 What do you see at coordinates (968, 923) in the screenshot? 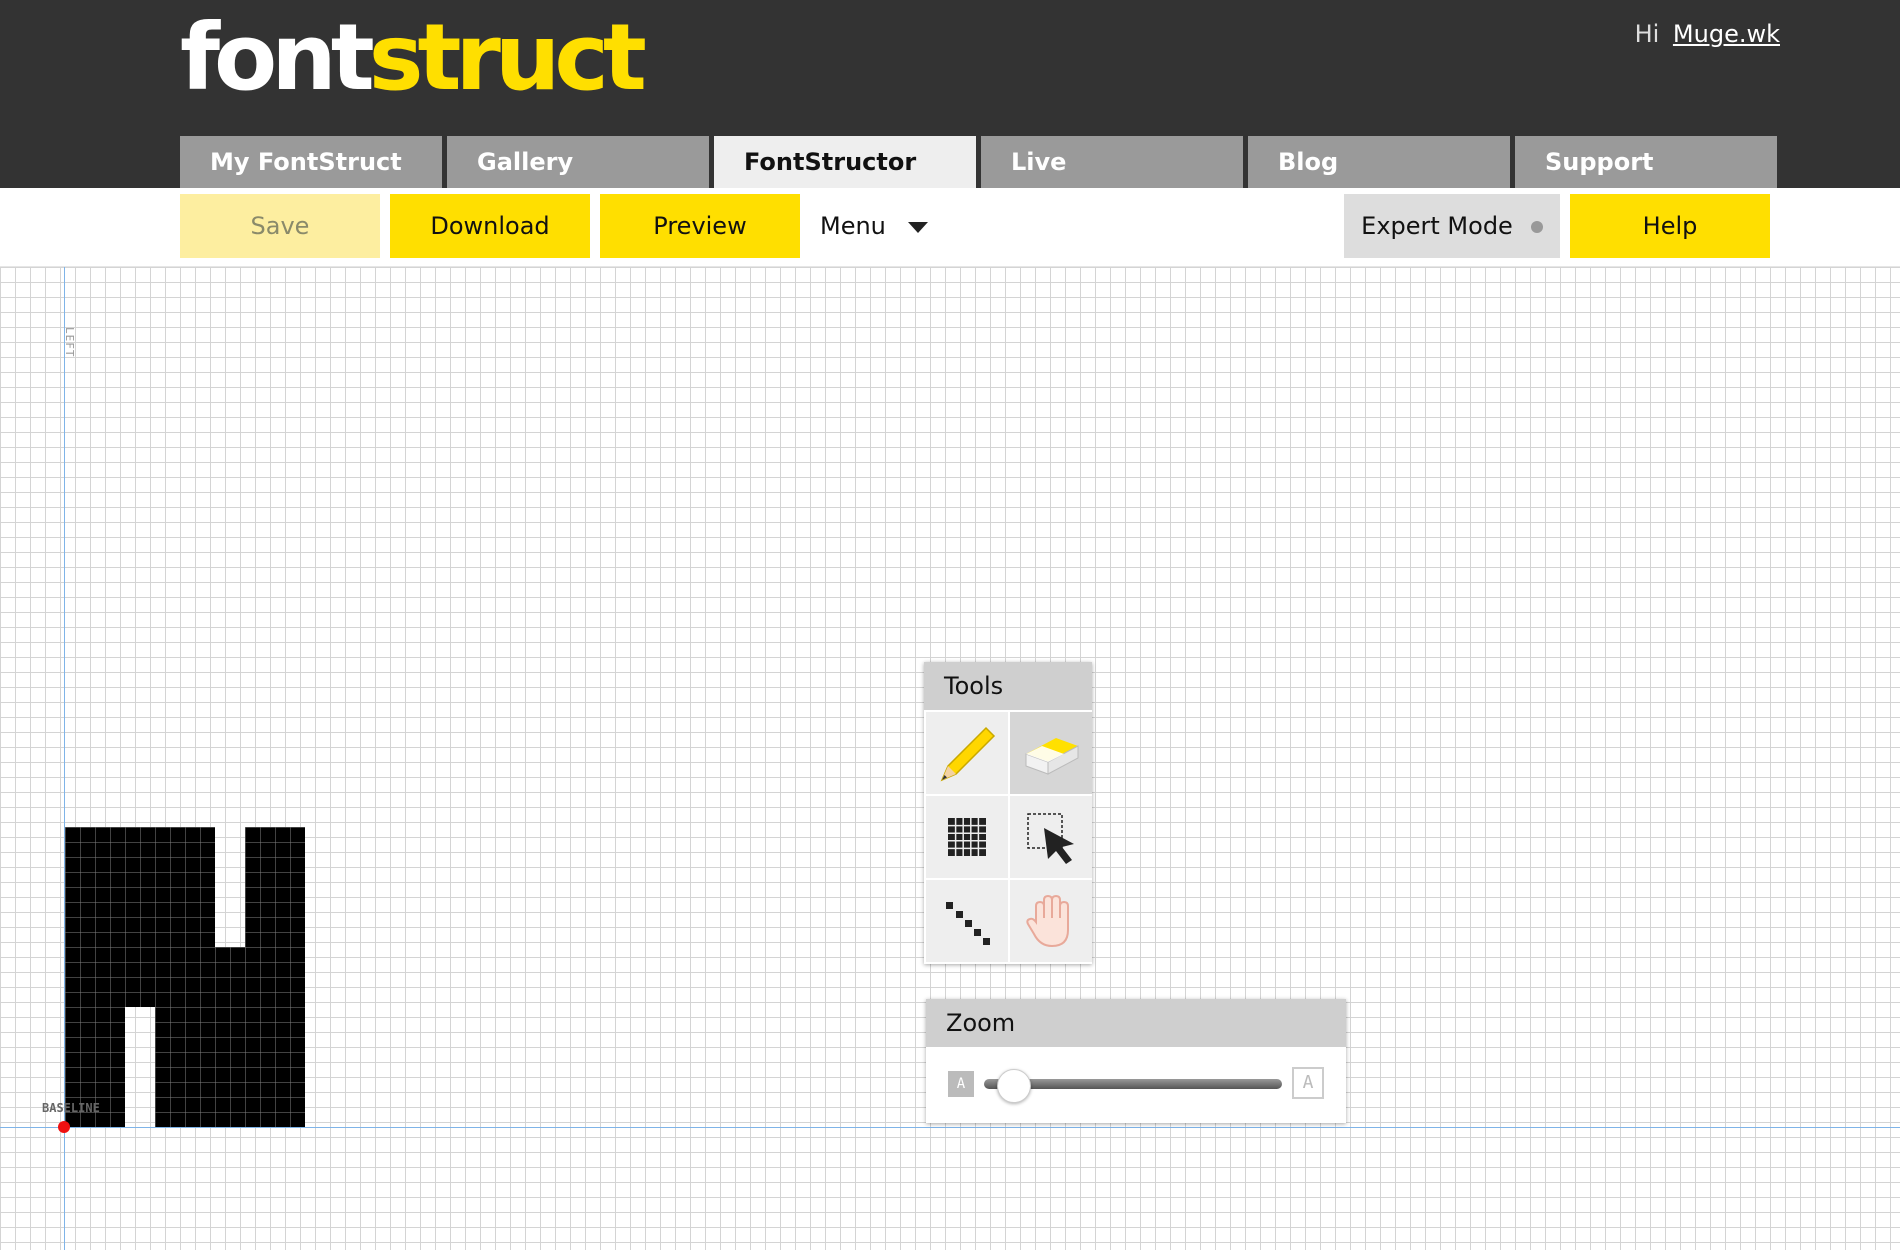
I see `line-icon` at bounding box center [968, 923].